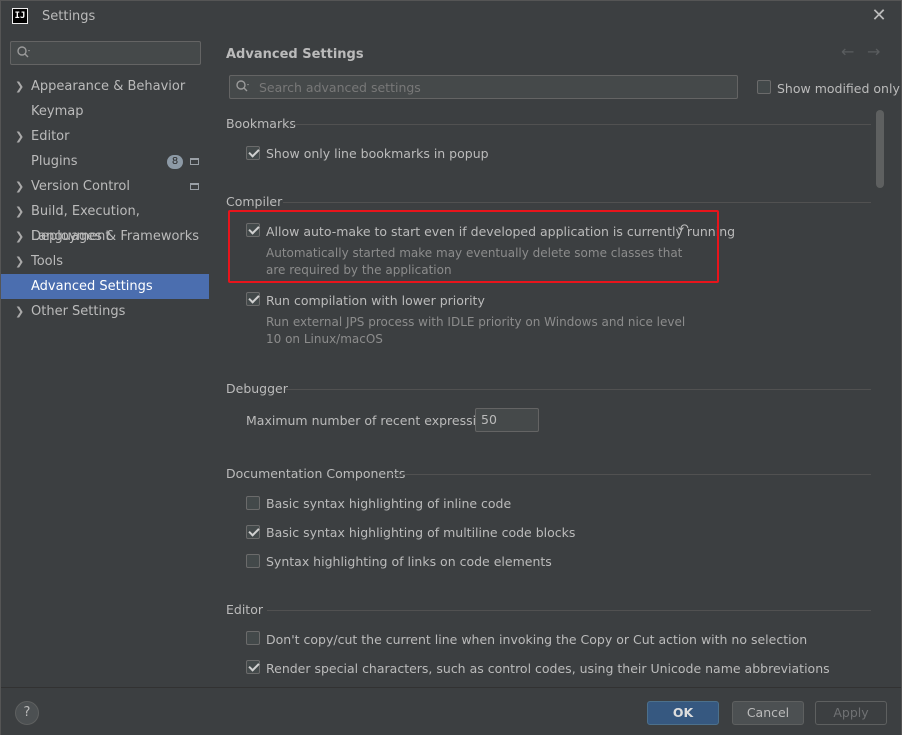 The image size is (902, 735). Describe the element at coordinates (847, 51) in the screenshot. I see `back-arrow-icon: ←` at that location.